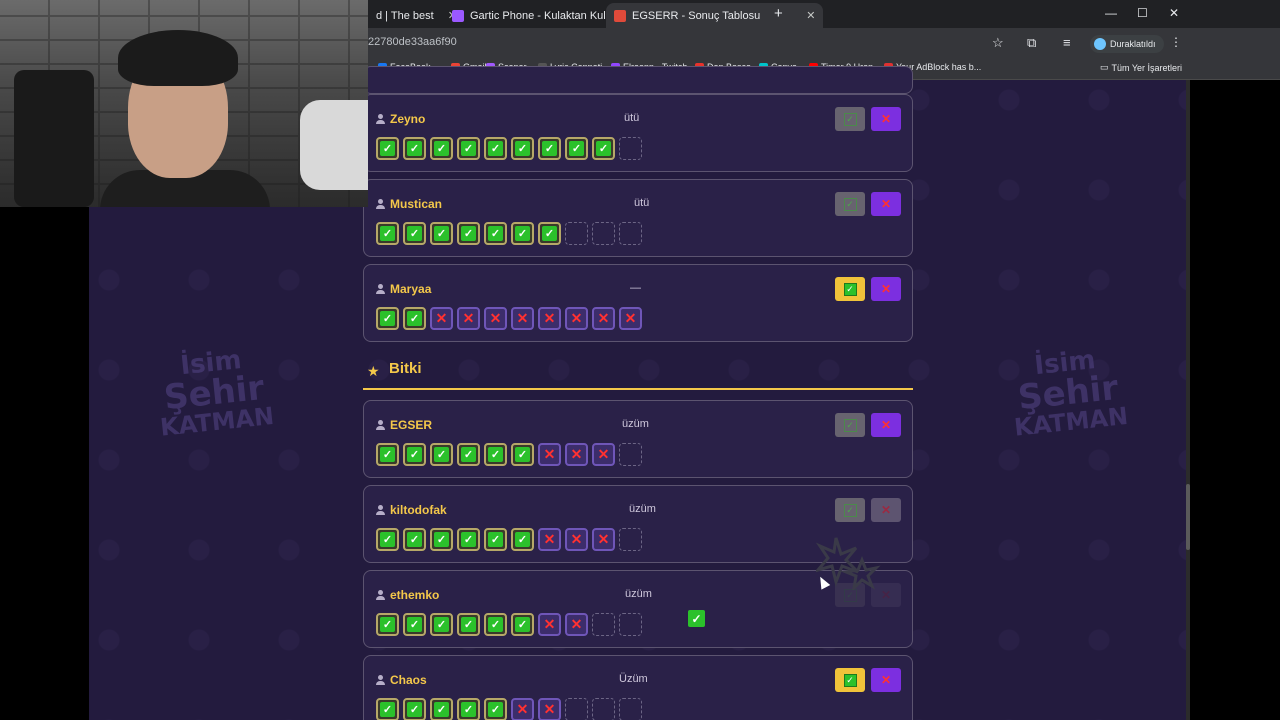  I want to click on player-name: ethemko, so click(407, 595).